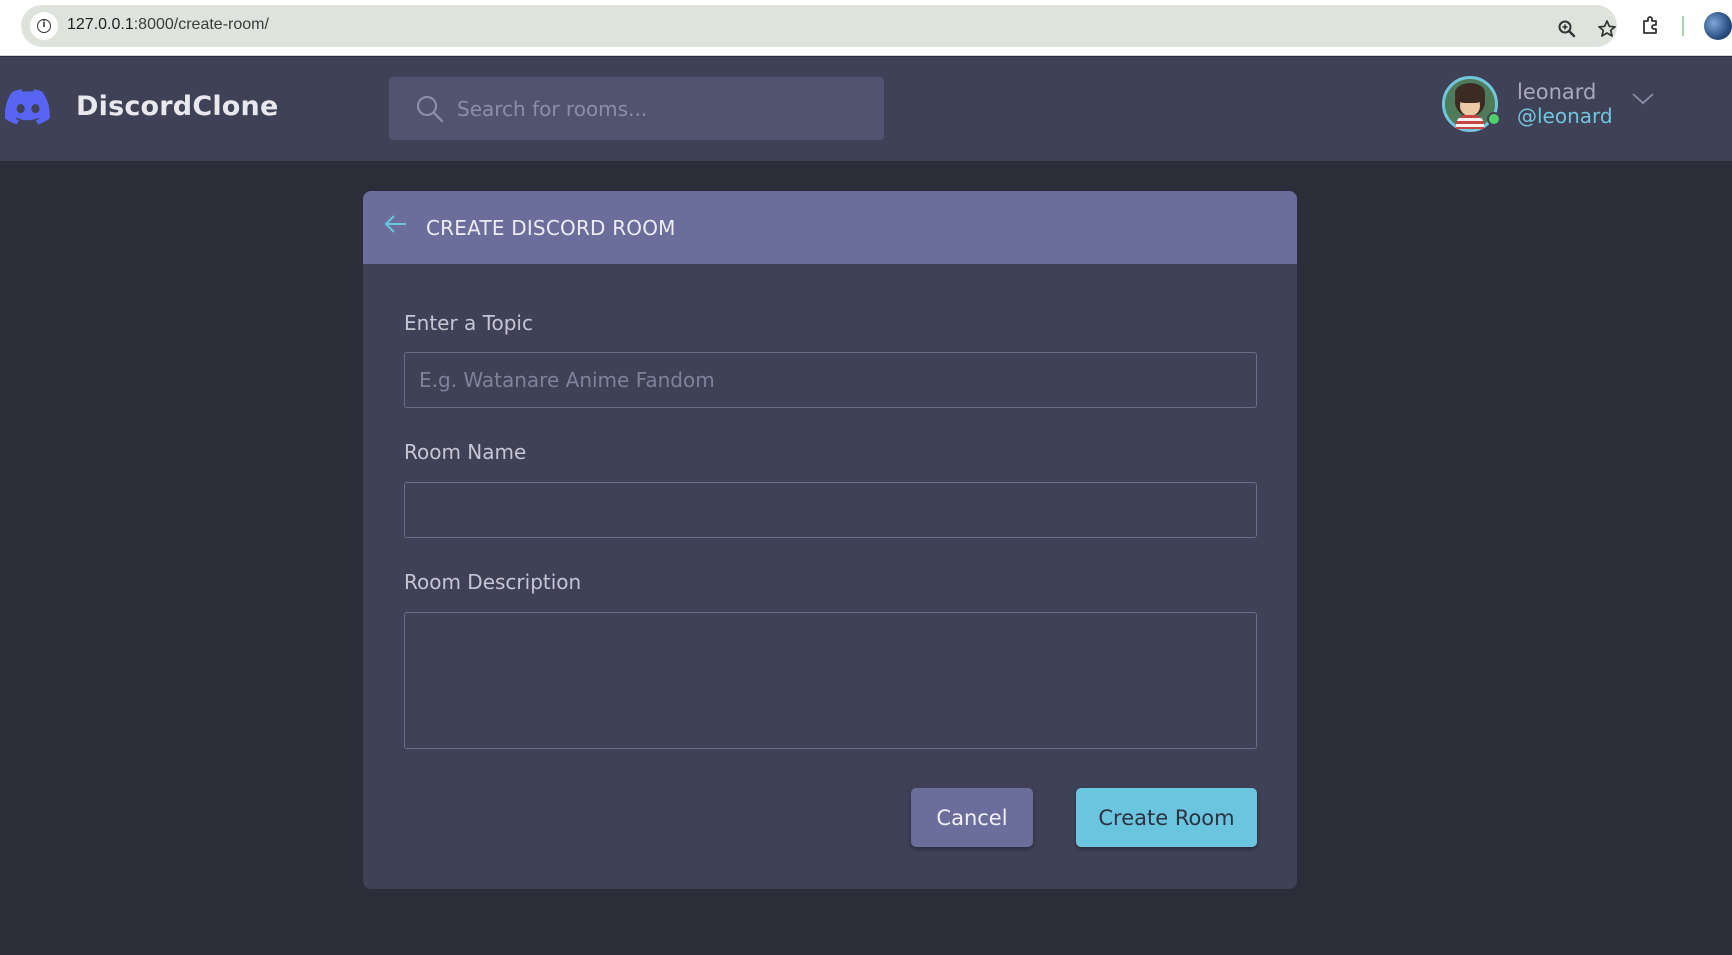  I want to click on zoom-icon, so click(1567, 29).